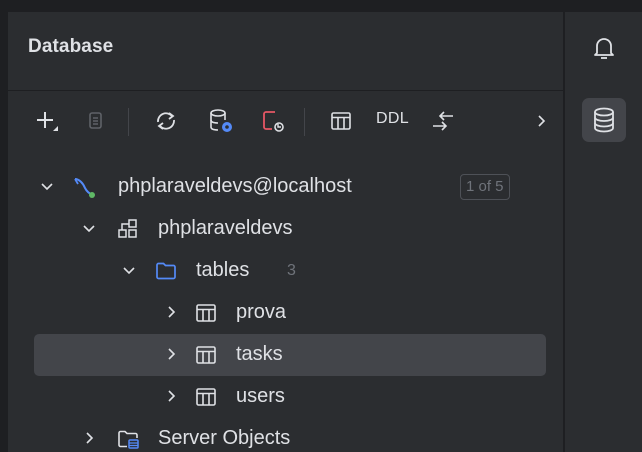 This screenshot has height=452, width=642. What do you see at coordinates (290, 397) in the screenshot?
I see `tree-row-table: users` at bounding box center [290, 397].